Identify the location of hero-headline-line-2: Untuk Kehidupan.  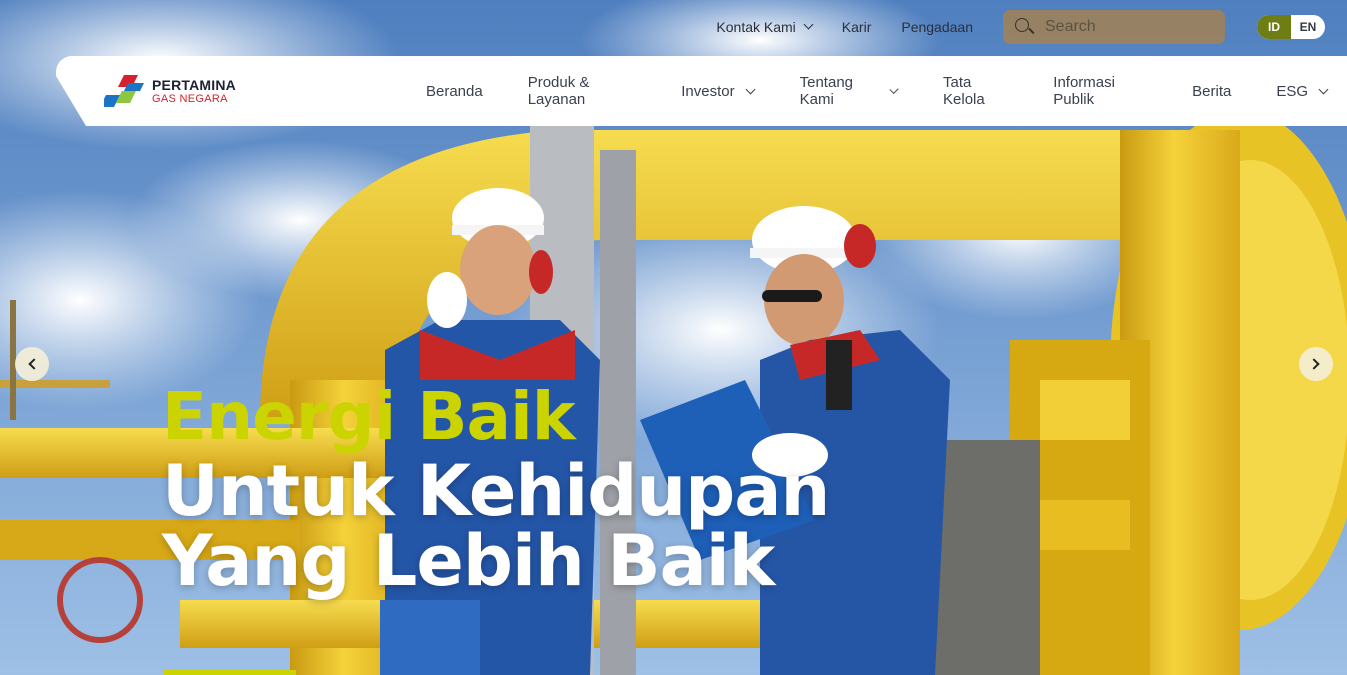
(496, 491).